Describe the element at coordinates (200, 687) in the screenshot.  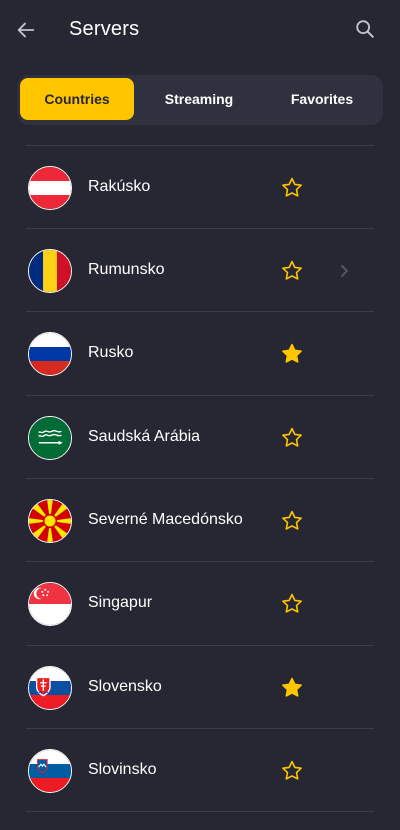
I see `country-row-slovakia: Slovensko` at that location.